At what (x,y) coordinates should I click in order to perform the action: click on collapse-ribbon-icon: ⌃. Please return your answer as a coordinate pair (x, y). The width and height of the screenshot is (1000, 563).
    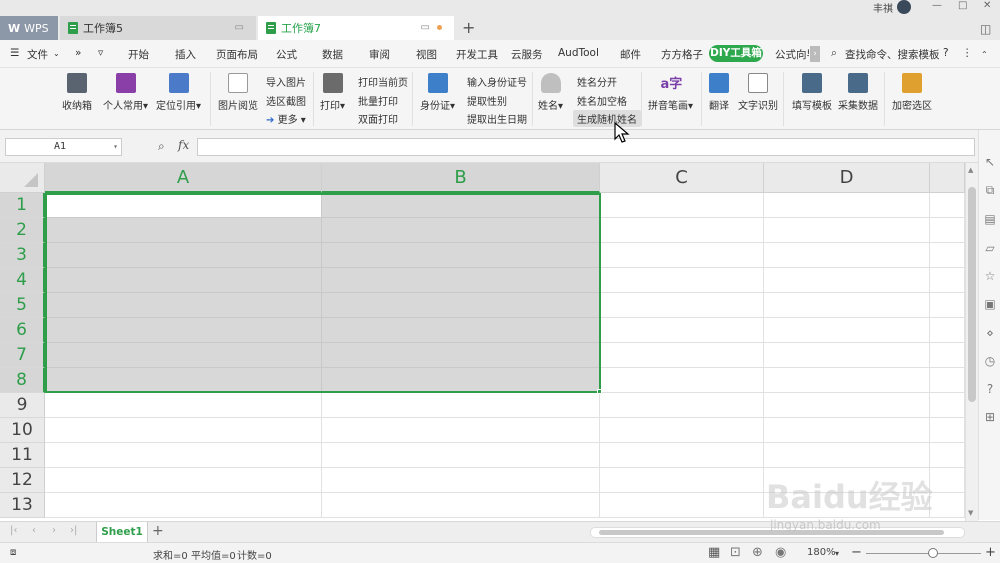
    Looking at the image, I should click on (984, 54).